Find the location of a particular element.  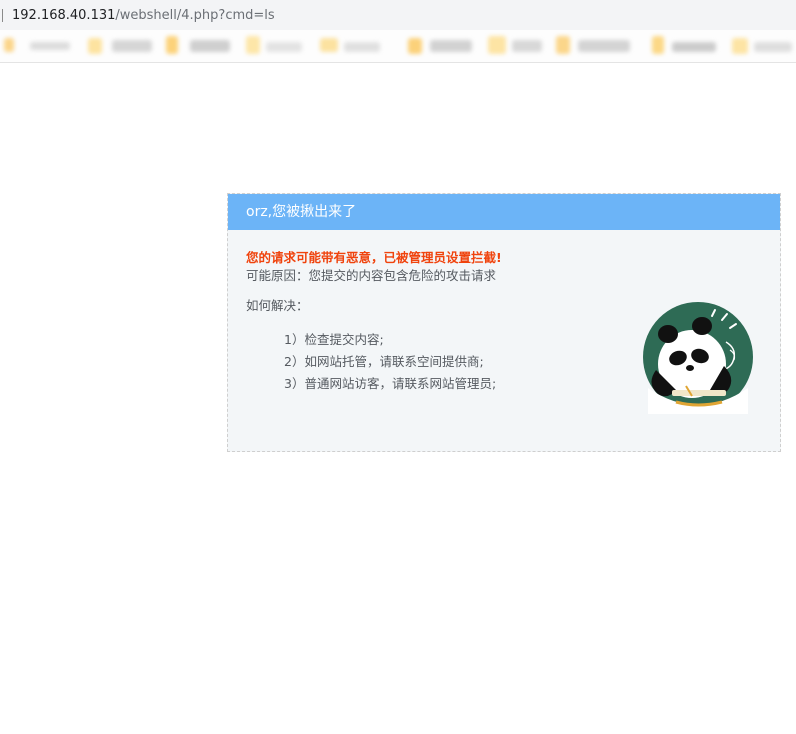

resolution-step: 1）检查提交内容; is located at coordinates (334, 339).